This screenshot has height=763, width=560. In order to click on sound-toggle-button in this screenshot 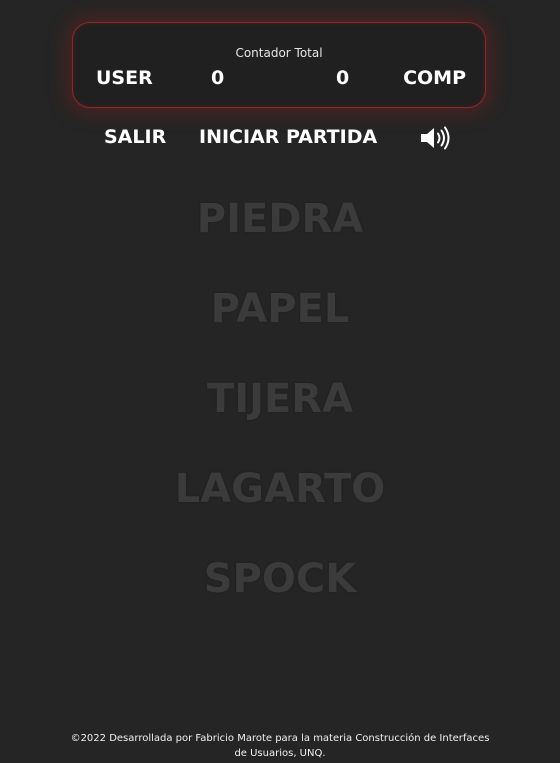, I will do `click(436, 138)`.